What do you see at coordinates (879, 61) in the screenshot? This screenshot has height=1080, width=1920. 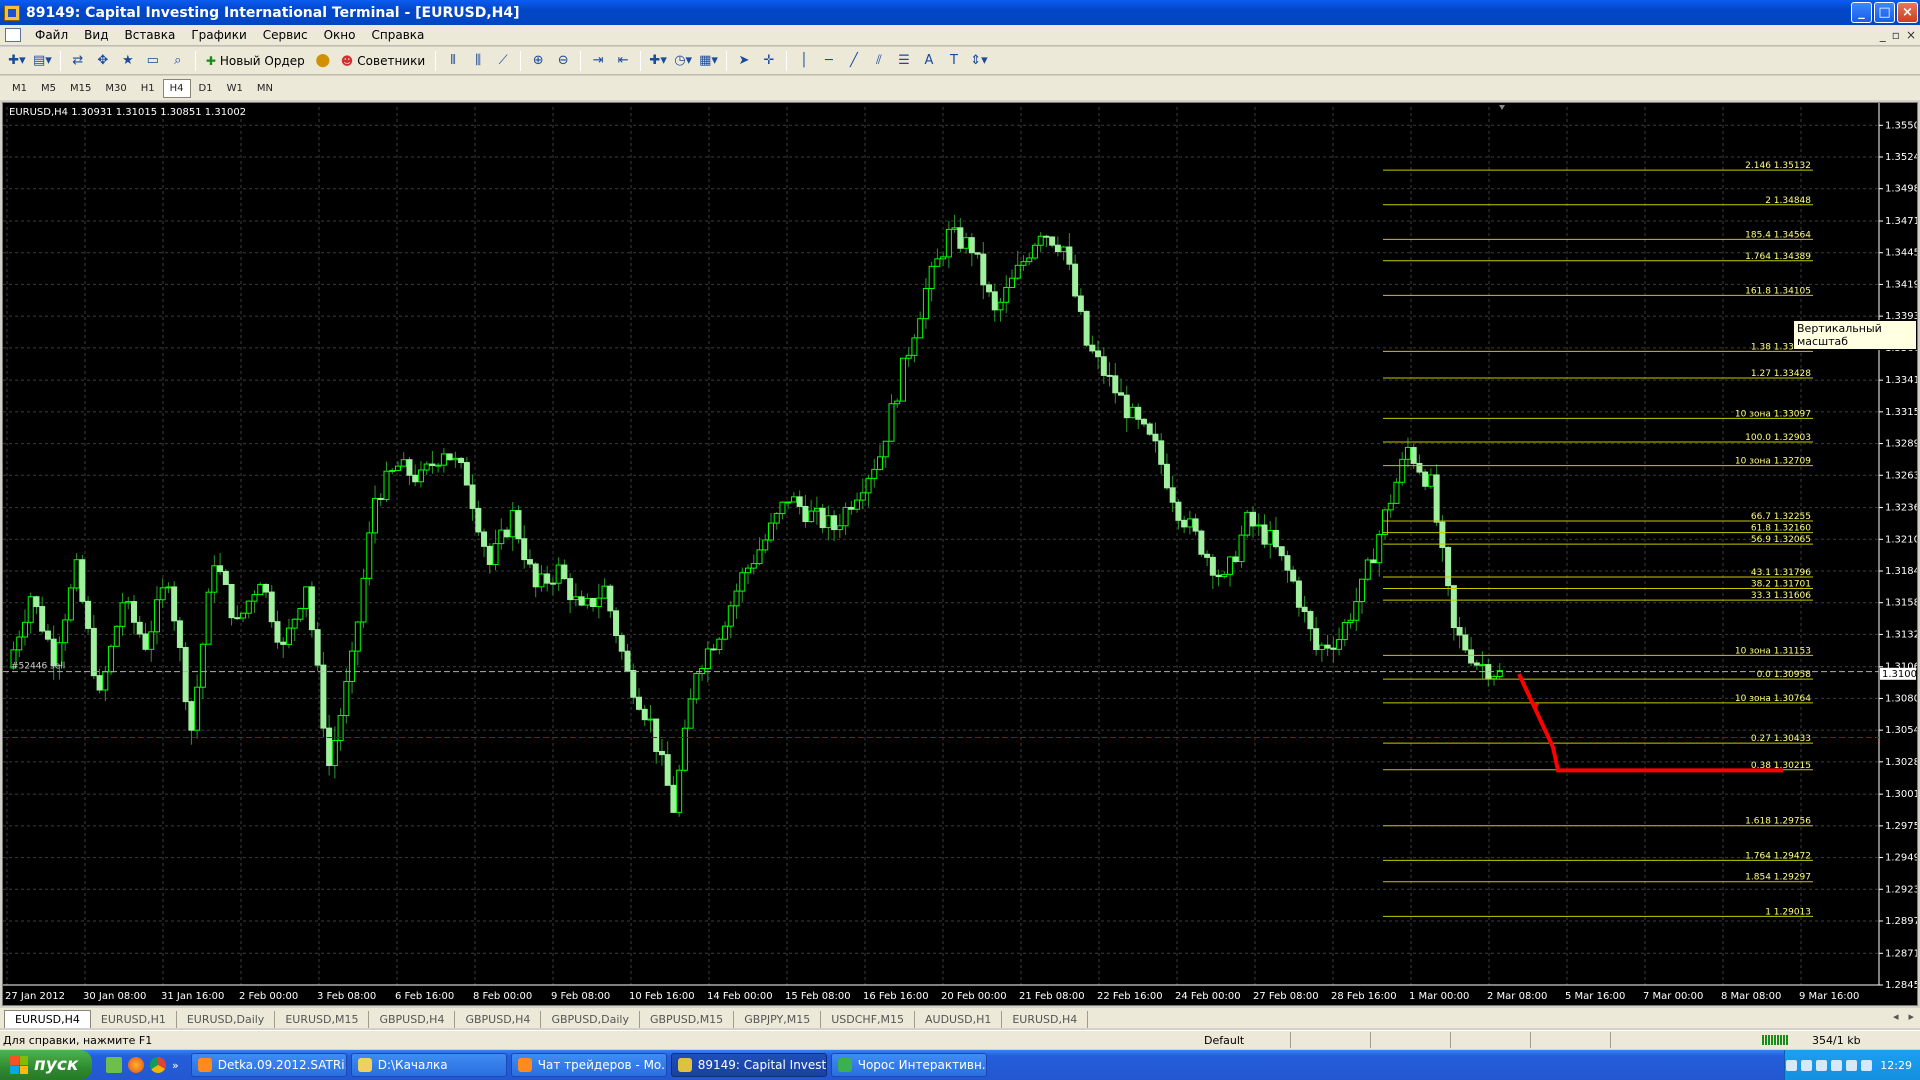 I see `equidistant-channel-icon: ⫽` at bounding box center [879, 61].